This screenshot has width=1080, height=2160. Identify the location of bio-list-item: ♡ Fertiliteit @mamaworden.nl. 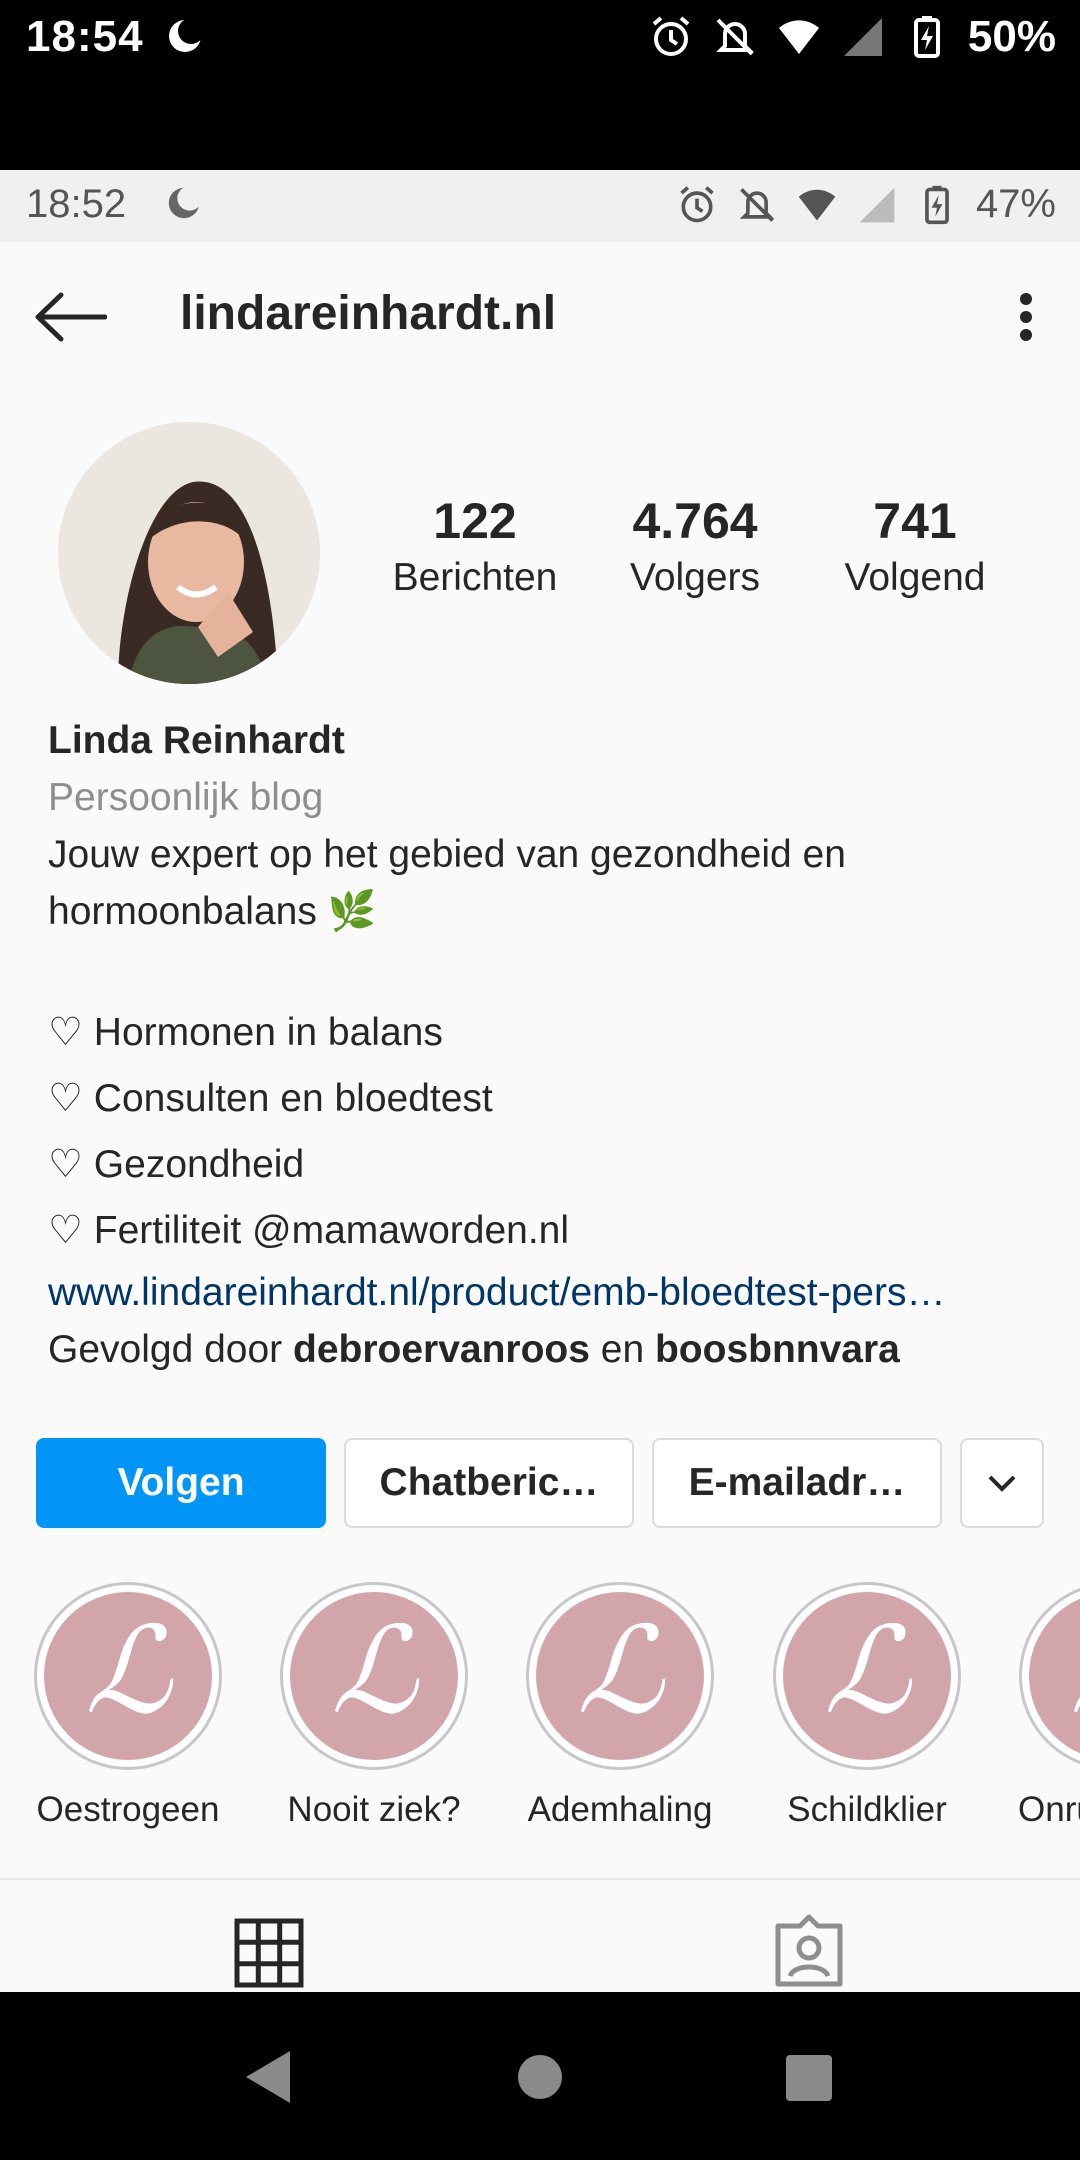
(309, 1230).